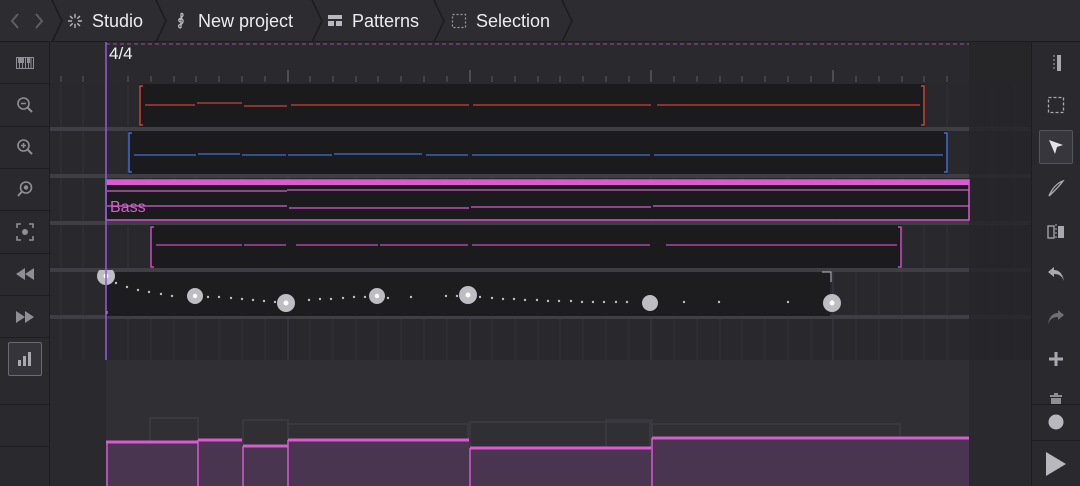 Image resolution: width=1080 pixels, height=486 pixels. I want to click on record-icon, so click(1056, 422).